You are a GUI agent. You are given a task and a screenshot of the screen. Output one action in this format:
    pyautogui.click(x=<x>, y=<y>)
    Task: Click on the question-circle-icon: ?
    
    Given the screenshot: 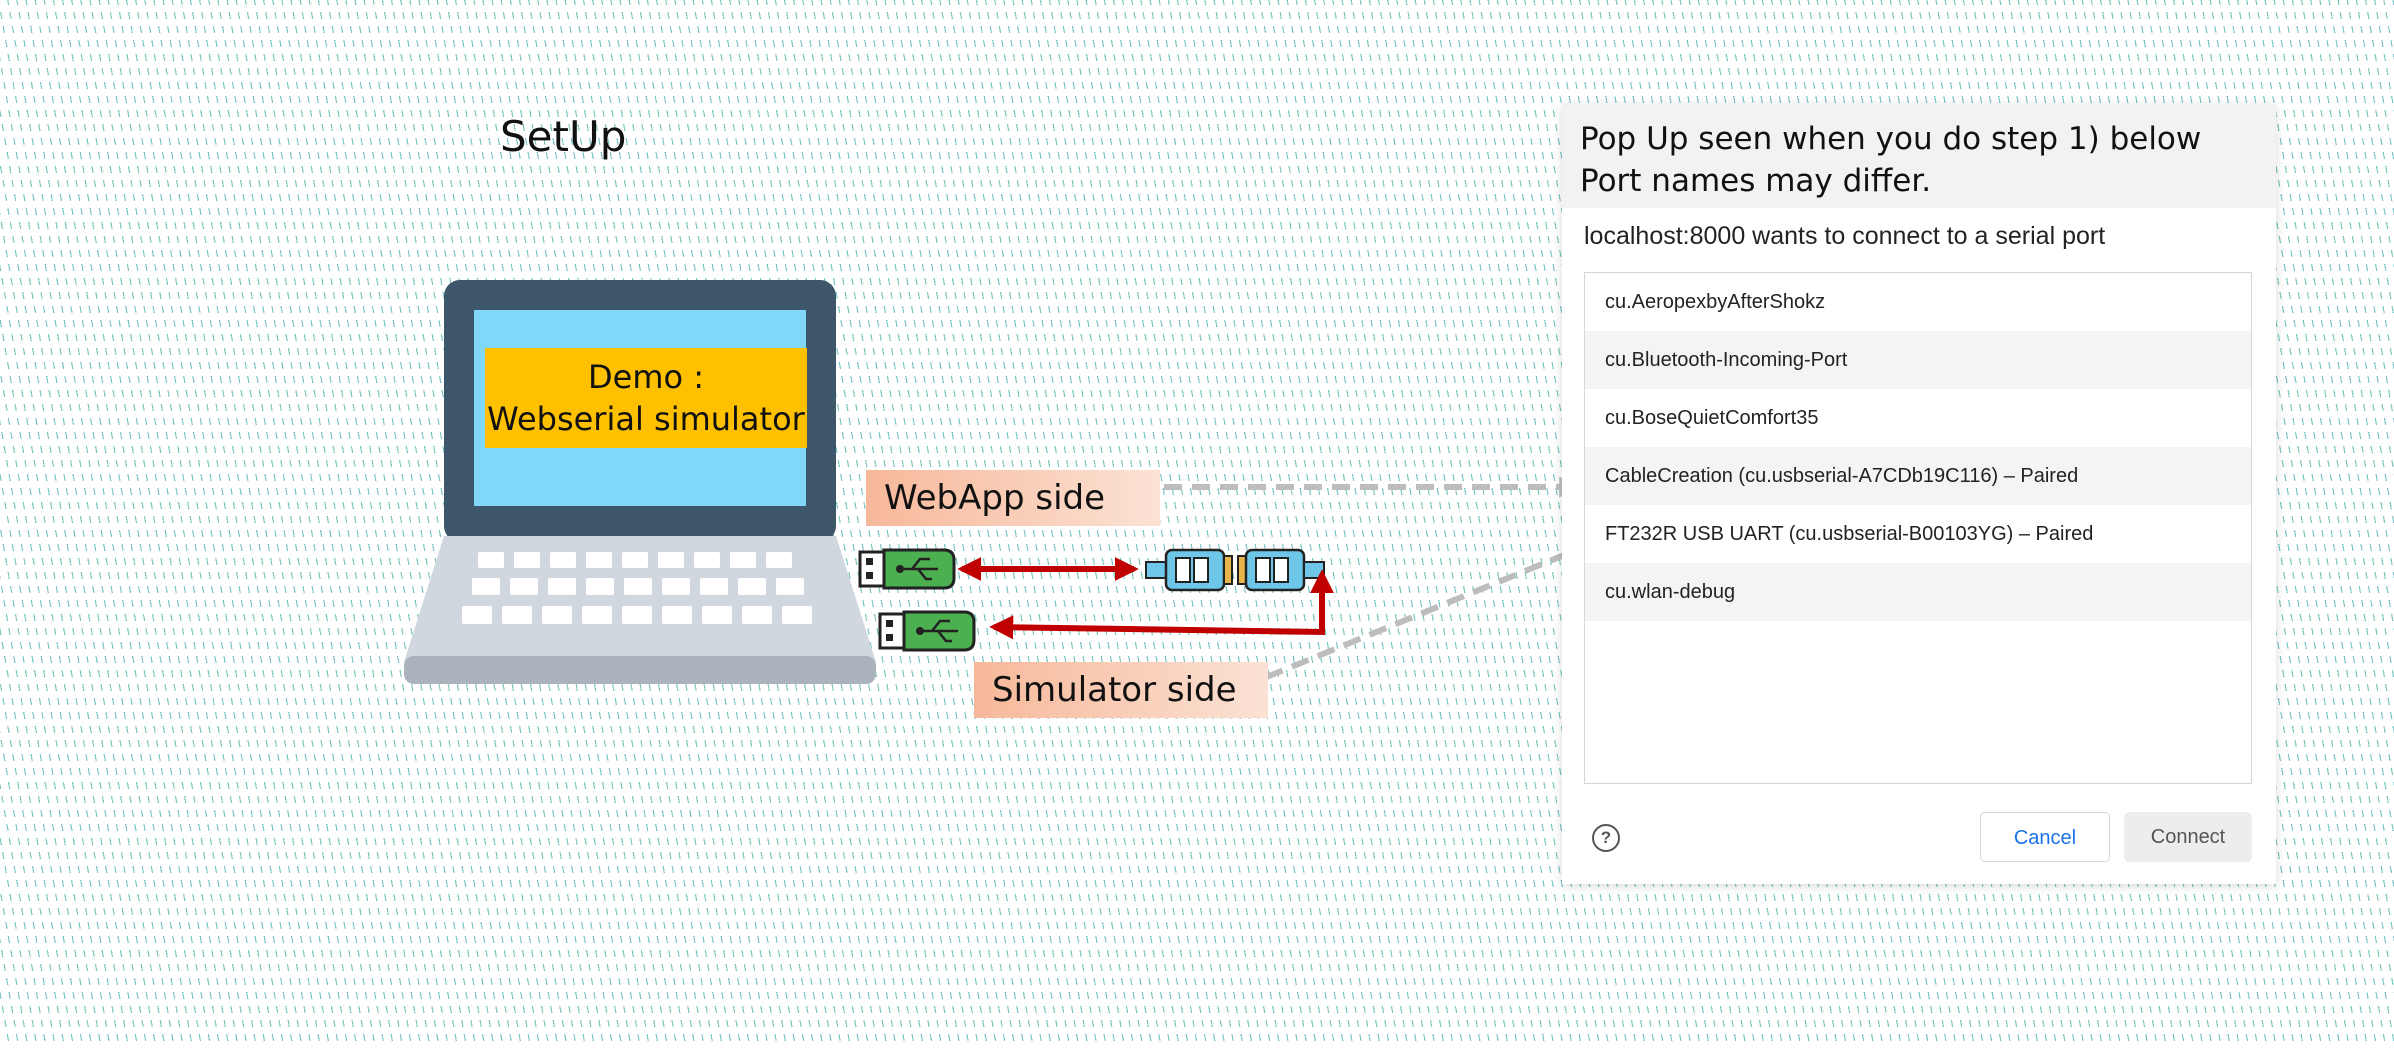 What is the action you would take?
    pyautogui.click(x=1606, y=838)
    